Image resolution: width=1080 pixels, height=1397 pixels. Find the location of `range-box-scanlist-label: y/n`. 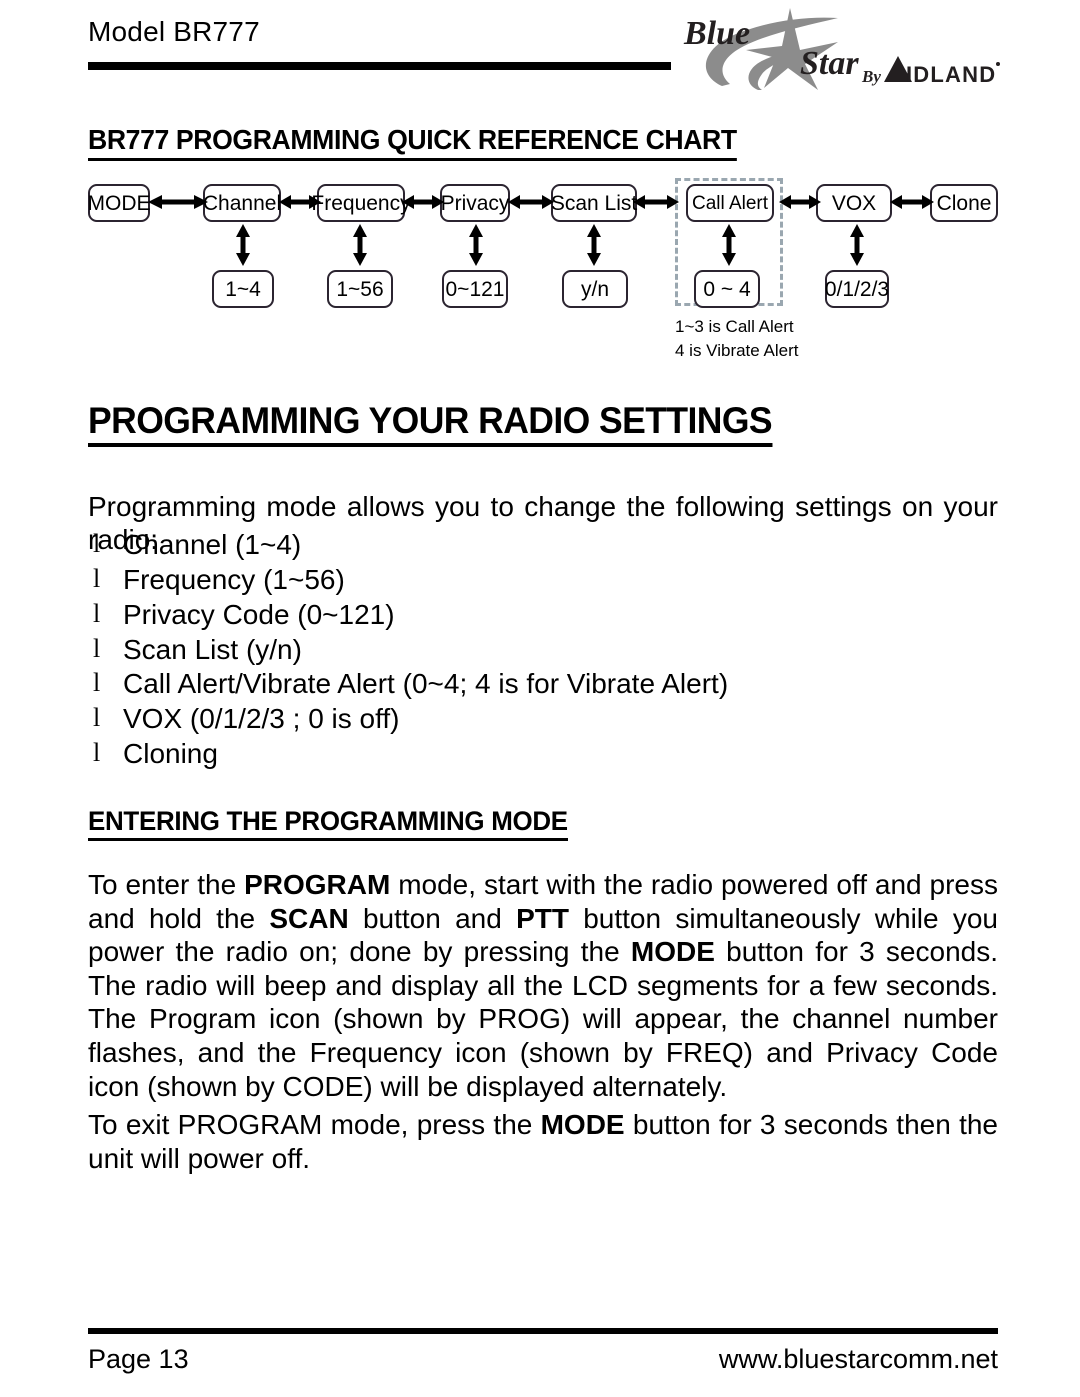

range-box-scanlist-label: y/n is located at coordinates (594, 289).